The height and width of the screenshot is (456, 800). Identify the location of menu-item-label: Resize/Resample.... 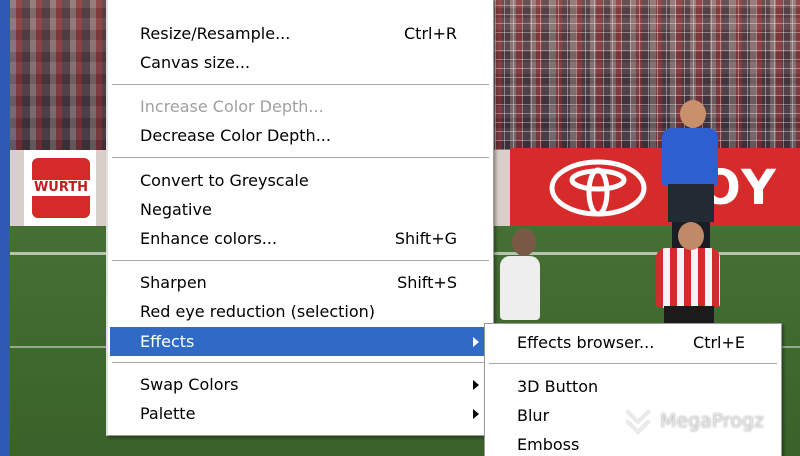
(215, 33).